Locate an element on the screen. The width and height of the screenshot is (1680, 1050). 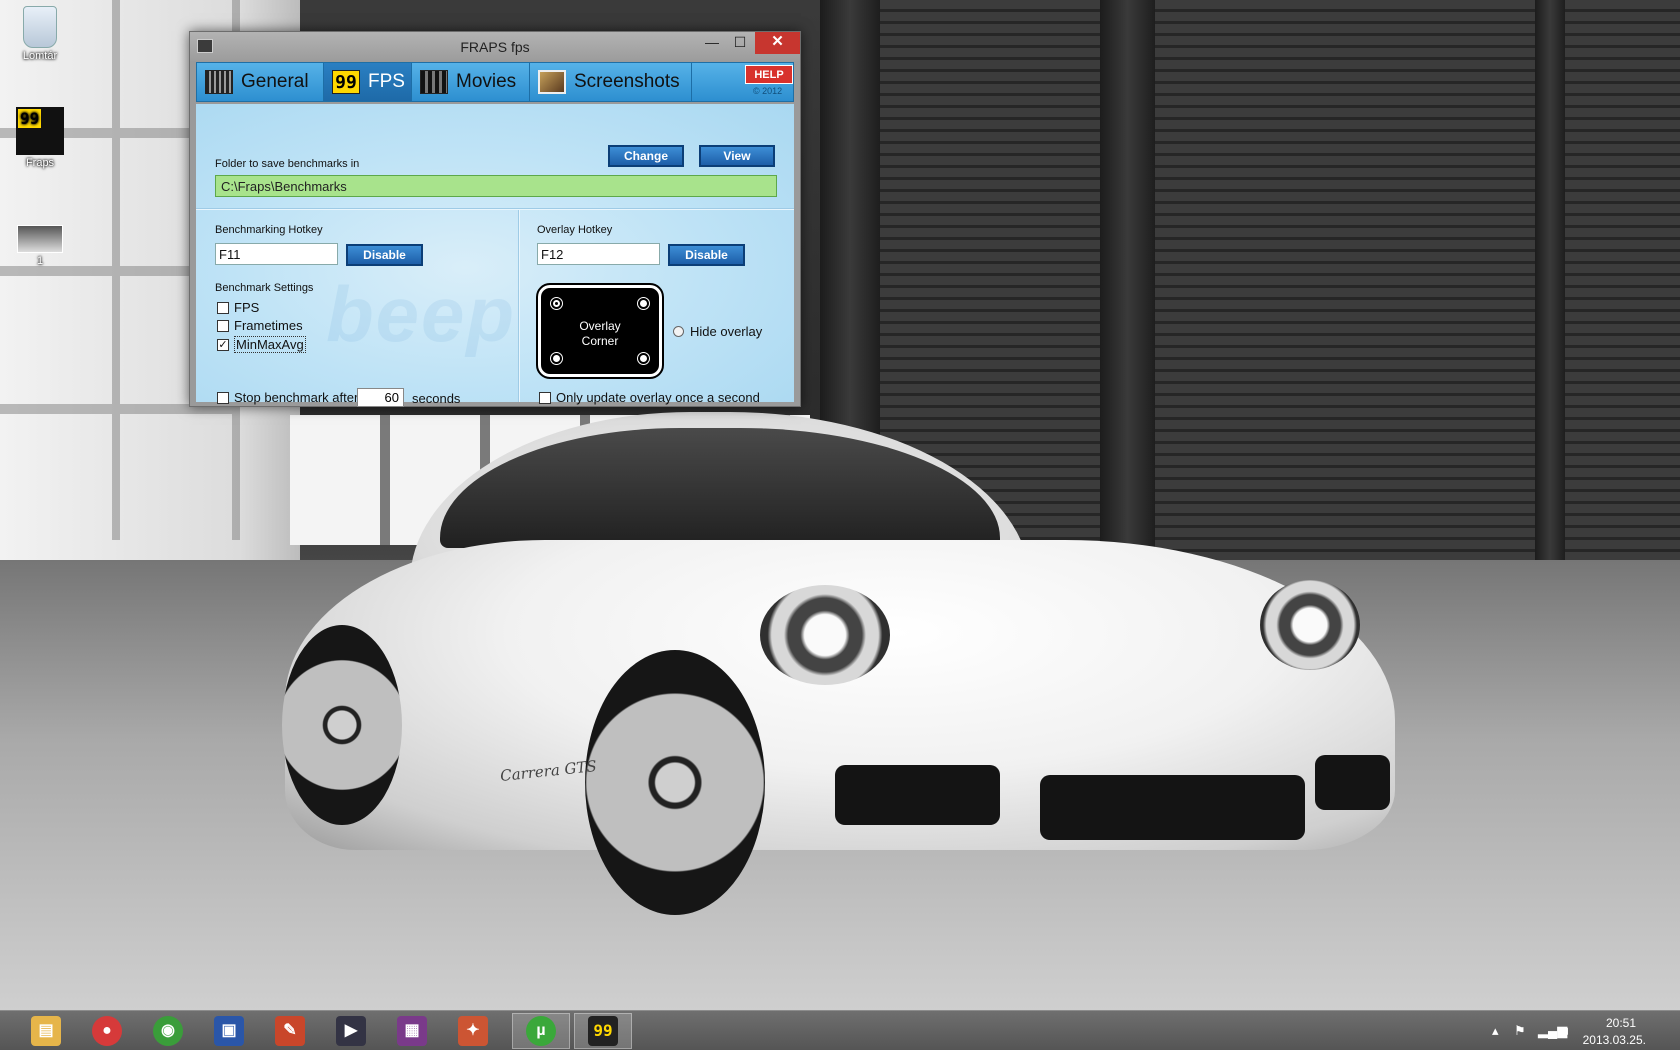
car-rear-wheel is located at coordinates (342, 725).